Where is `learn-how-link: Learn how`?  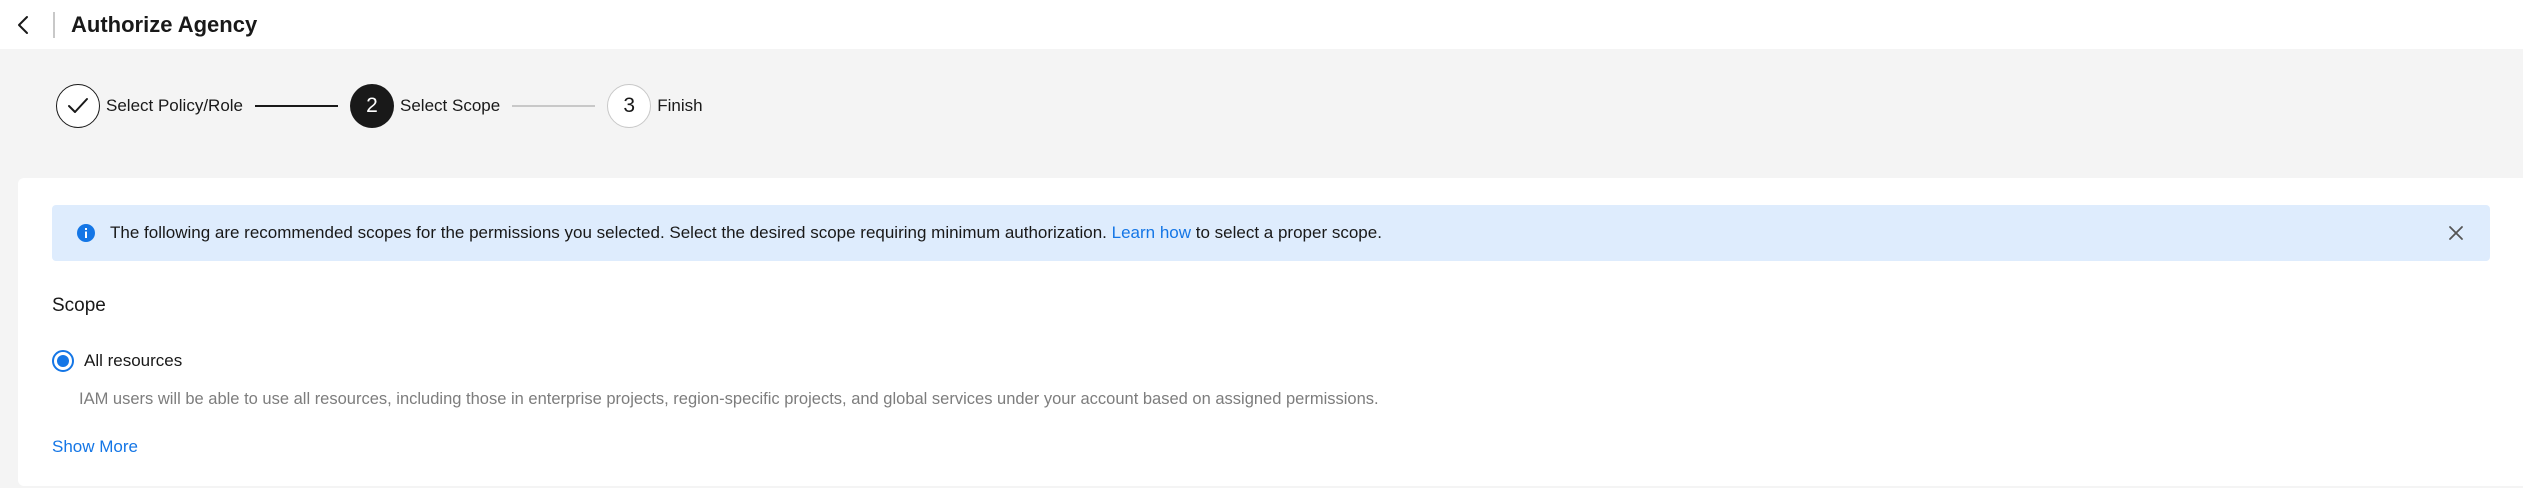
learn-how-link: Learn how is located at coordinates (1151, 232).